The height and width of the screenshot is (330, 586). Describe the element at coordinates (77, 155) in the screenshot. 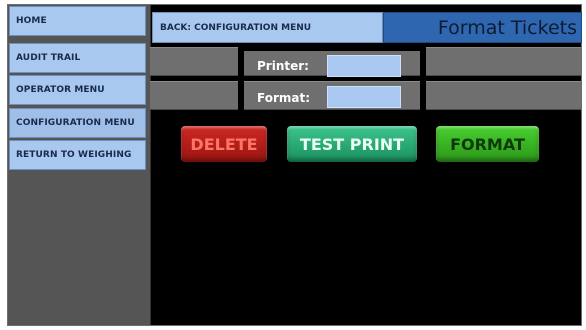

I see `sidebar-item-return-to-weighing: RETURN TO WEIGHING` at that location.